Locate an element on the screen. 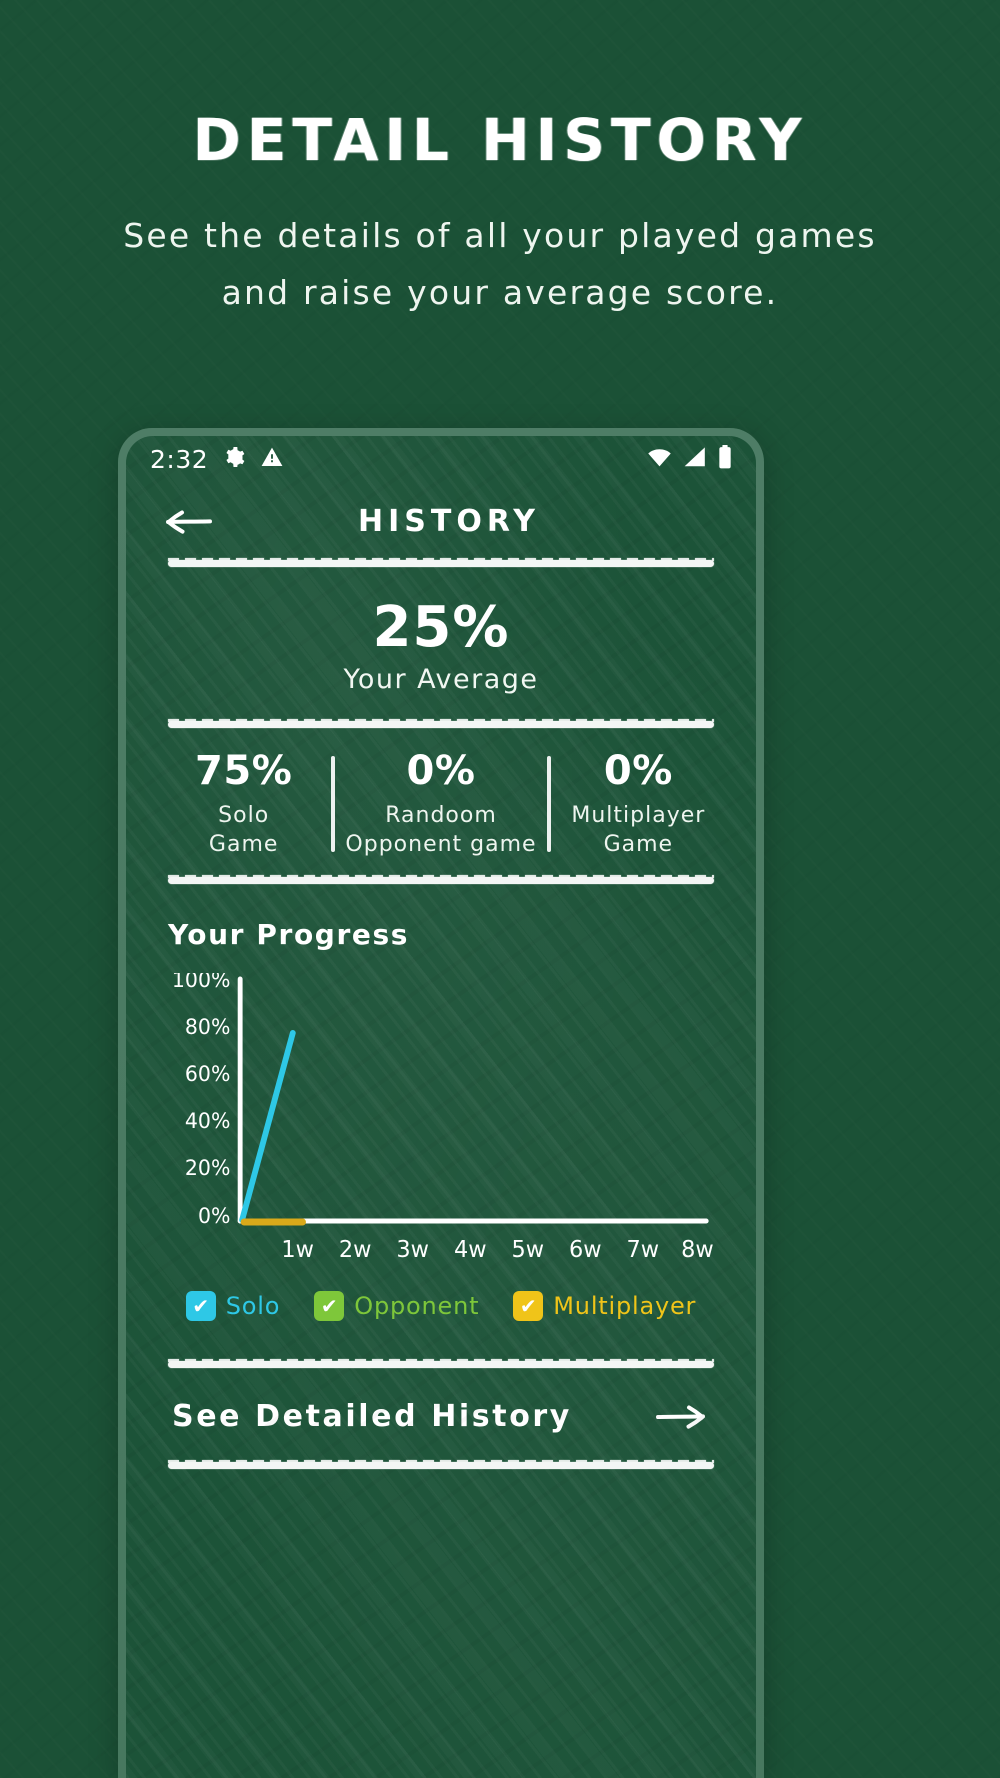 This screenshot has height=1778, width=1000. app-title: HISTORY is located at coordinates (449, 521).